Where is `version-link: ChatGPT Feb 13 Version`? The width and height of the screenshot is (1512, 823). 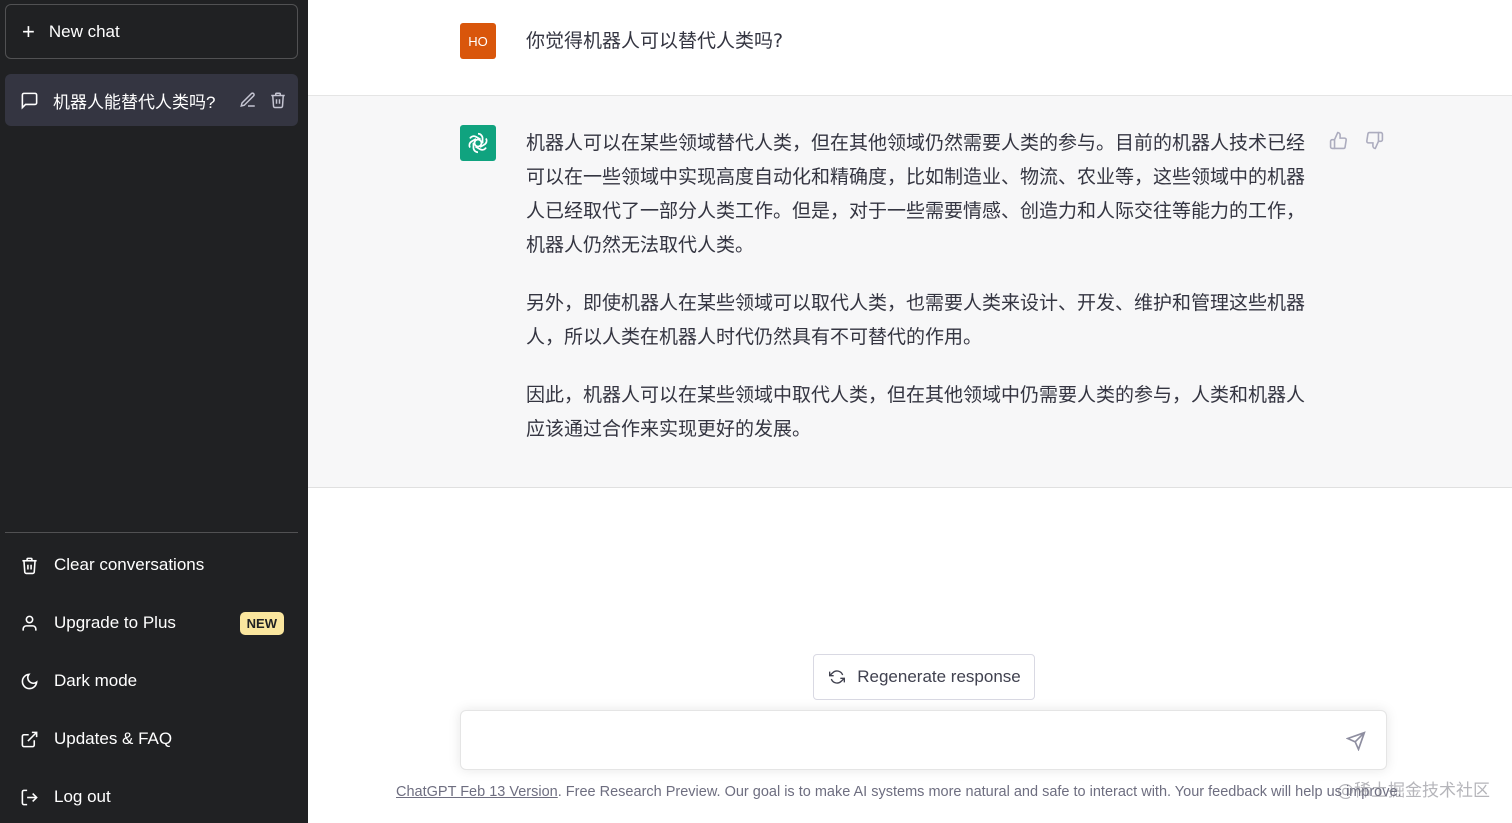 version-link: ChatGPT Feb 13 Version is located at coordinates (477, 792).